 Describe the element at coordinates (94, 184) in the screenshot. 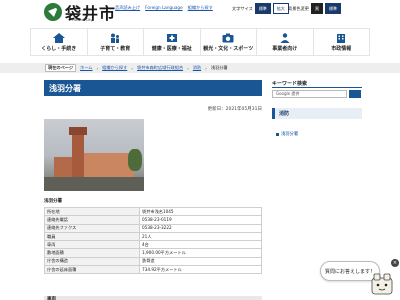

I see `photo-ground` at that location.